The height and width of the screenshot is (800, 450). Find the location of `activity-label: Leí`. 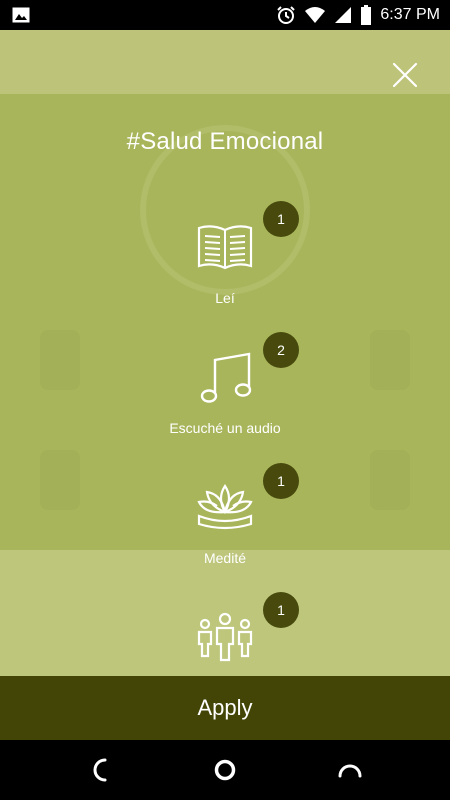

activity-label: Leí is located at coordinates (225, 298).